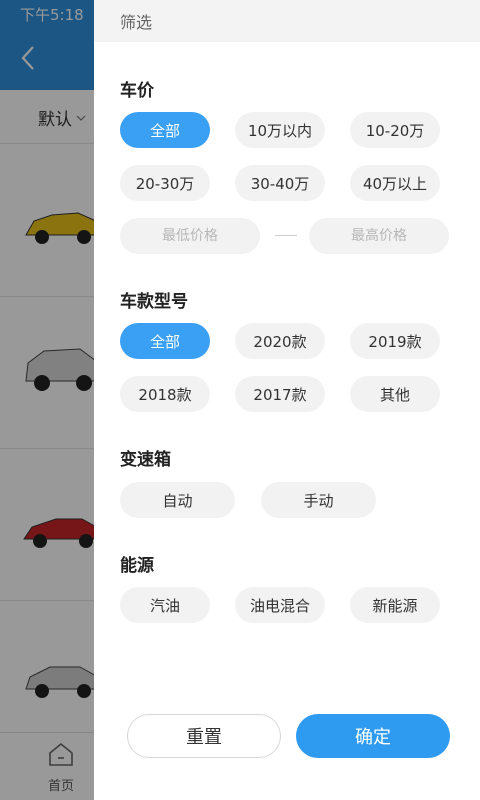 This screenshot has height=800, width=480. I want to click on price-option-all: 全部, so click(165, 130).